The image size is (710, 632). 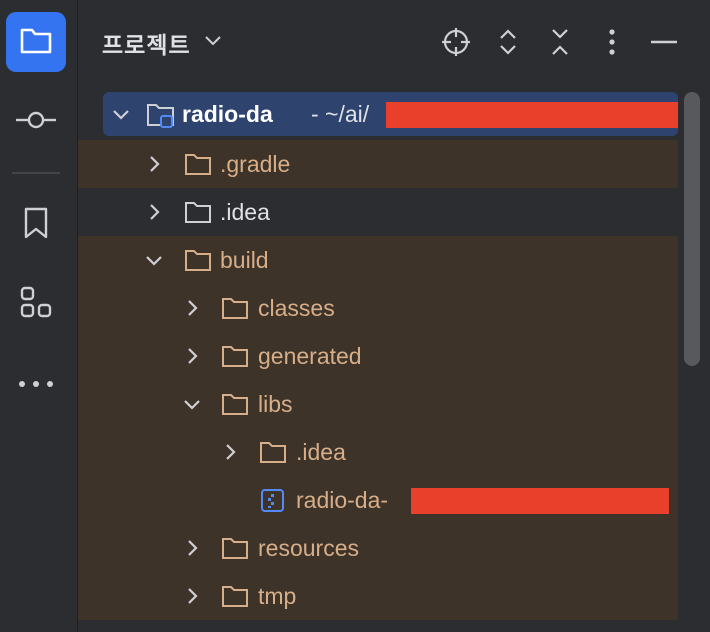 I want to click on tree-row: tmp, so click(x=378, y=596).